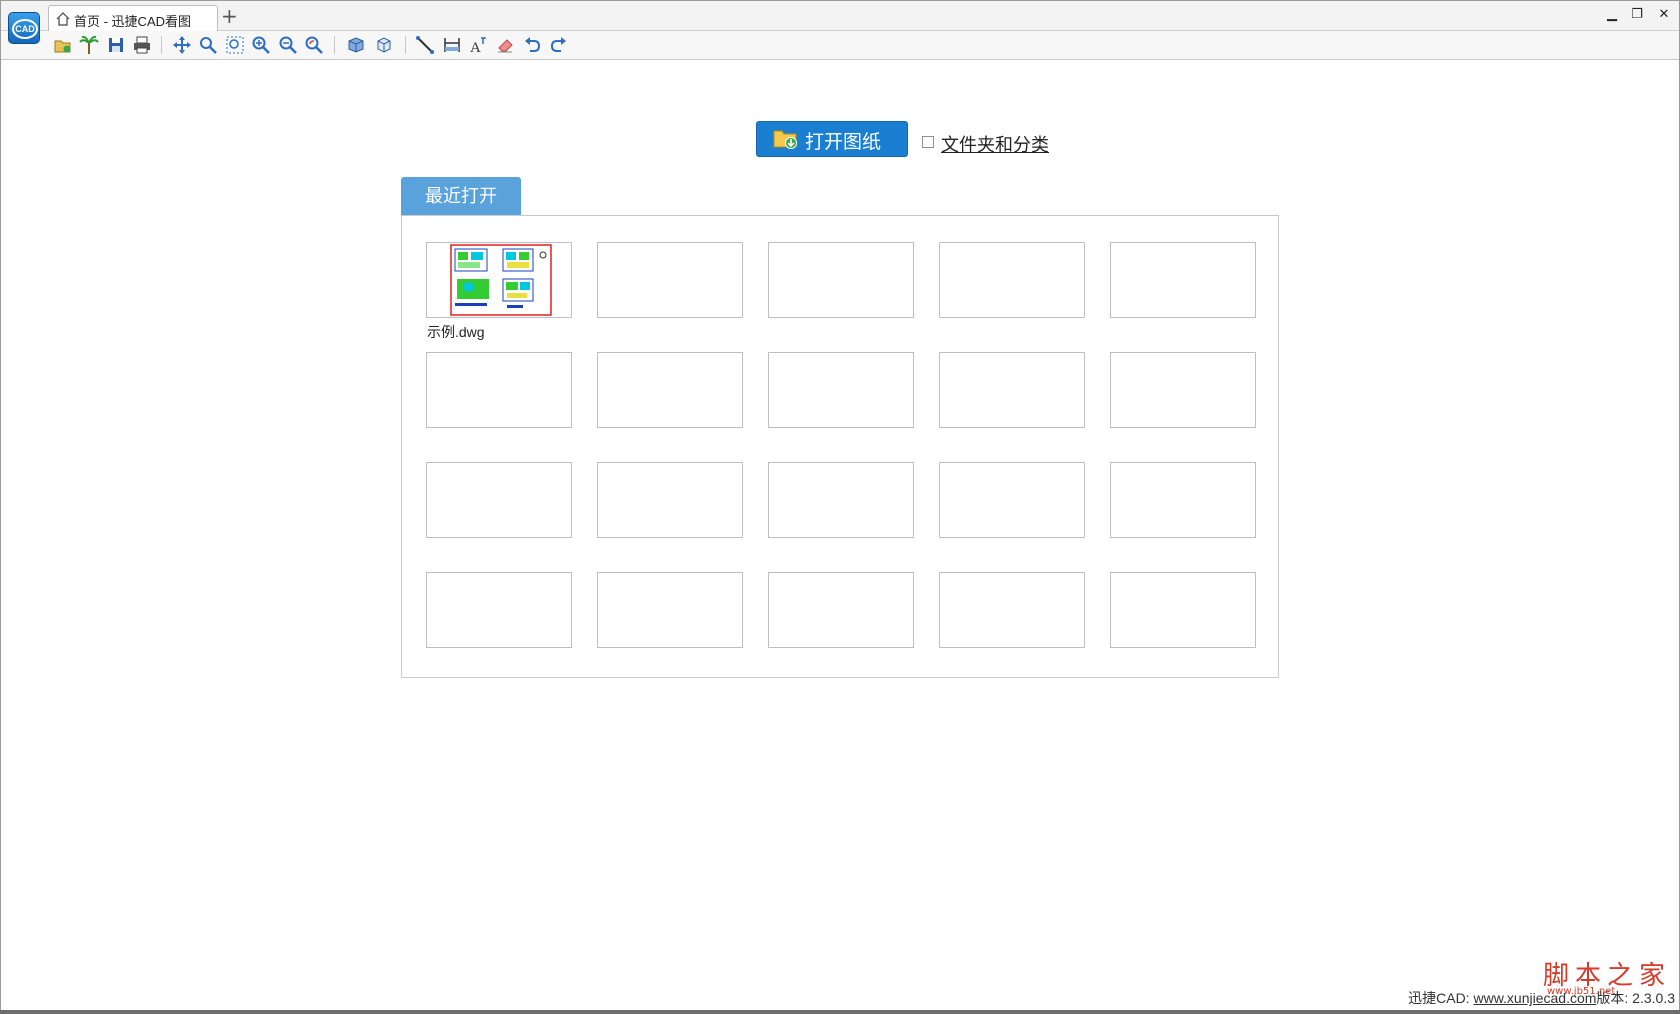  What do you see at coordinates (785, 139) in the screenshot?
I see `folder-open-icon` at bounding box center [785, 139].